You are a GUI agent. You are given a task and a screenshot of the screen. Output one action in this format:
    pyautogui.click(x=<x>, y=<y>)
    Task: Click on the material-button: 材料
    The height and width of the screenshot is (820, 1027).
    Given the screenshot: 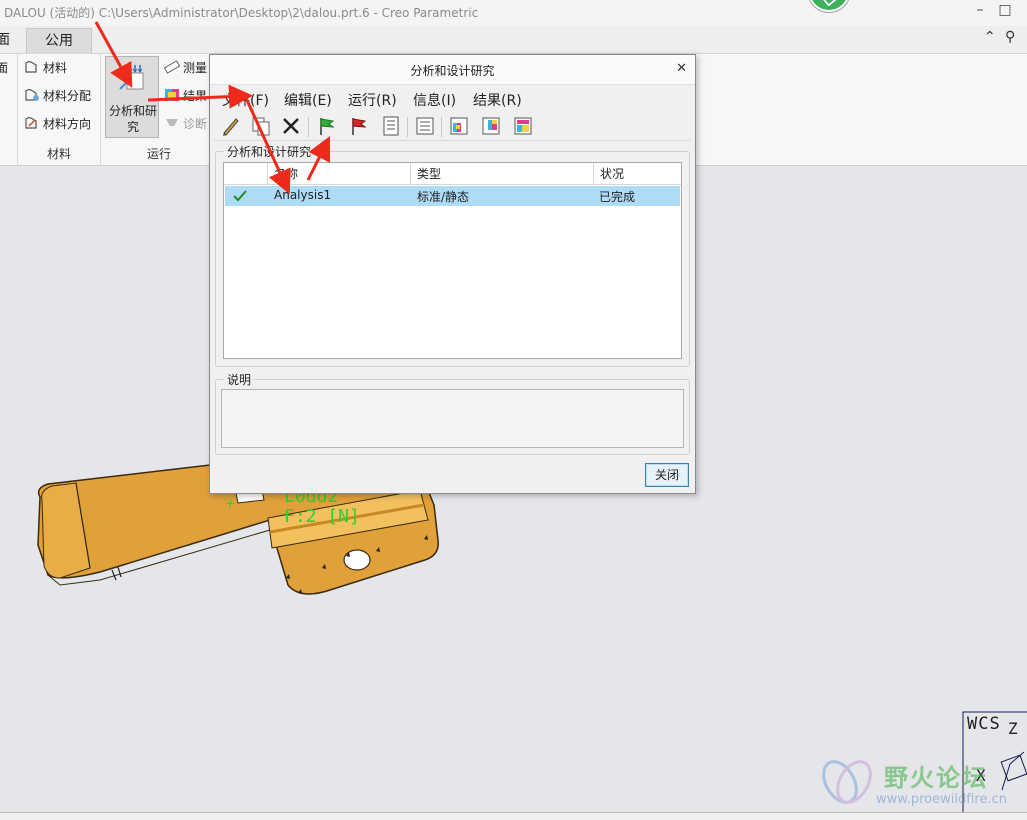 What is the action you would take?
    pyautogui.click(x=45, y=68)
    